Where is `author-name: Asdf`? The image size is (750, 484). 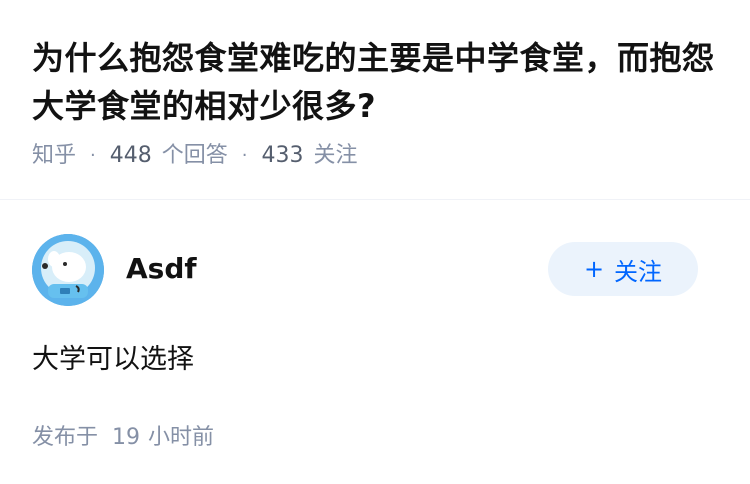 author-name: Asdf is located at coordinates (161, 268).